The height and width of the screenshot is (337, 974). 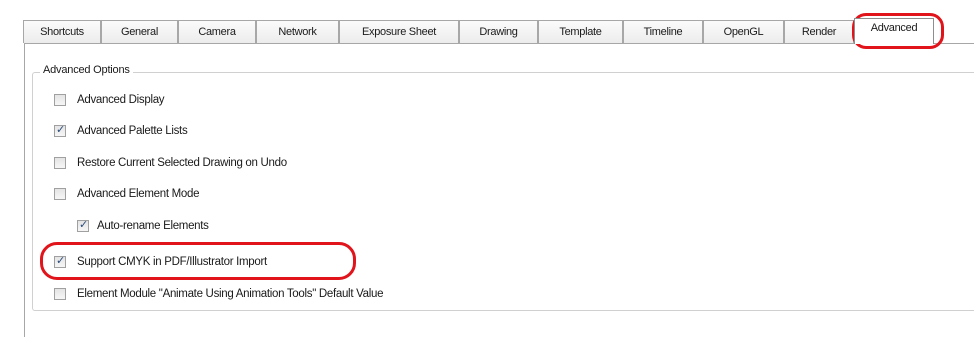 What do you see at coordinates (217, 31) in the screenshot?
I see `tab-camera: Camera` at bounding box center [217, 31].